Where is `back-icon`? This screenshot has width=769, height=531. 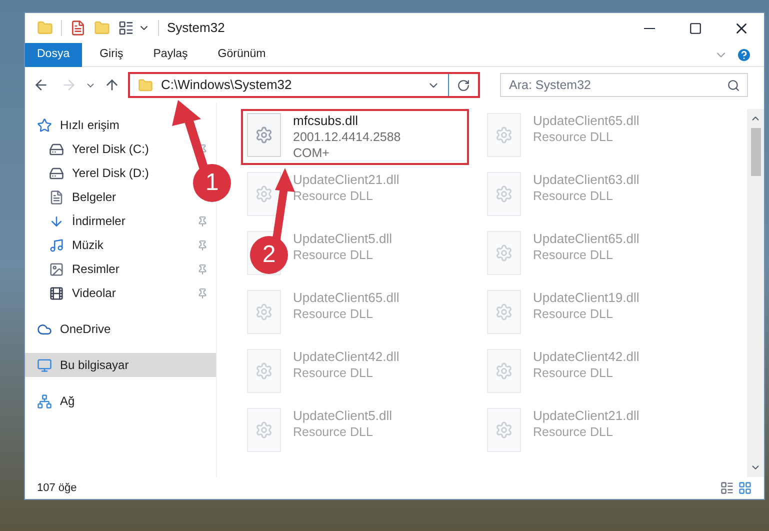
back-icon is located at coordinates (41, 85).